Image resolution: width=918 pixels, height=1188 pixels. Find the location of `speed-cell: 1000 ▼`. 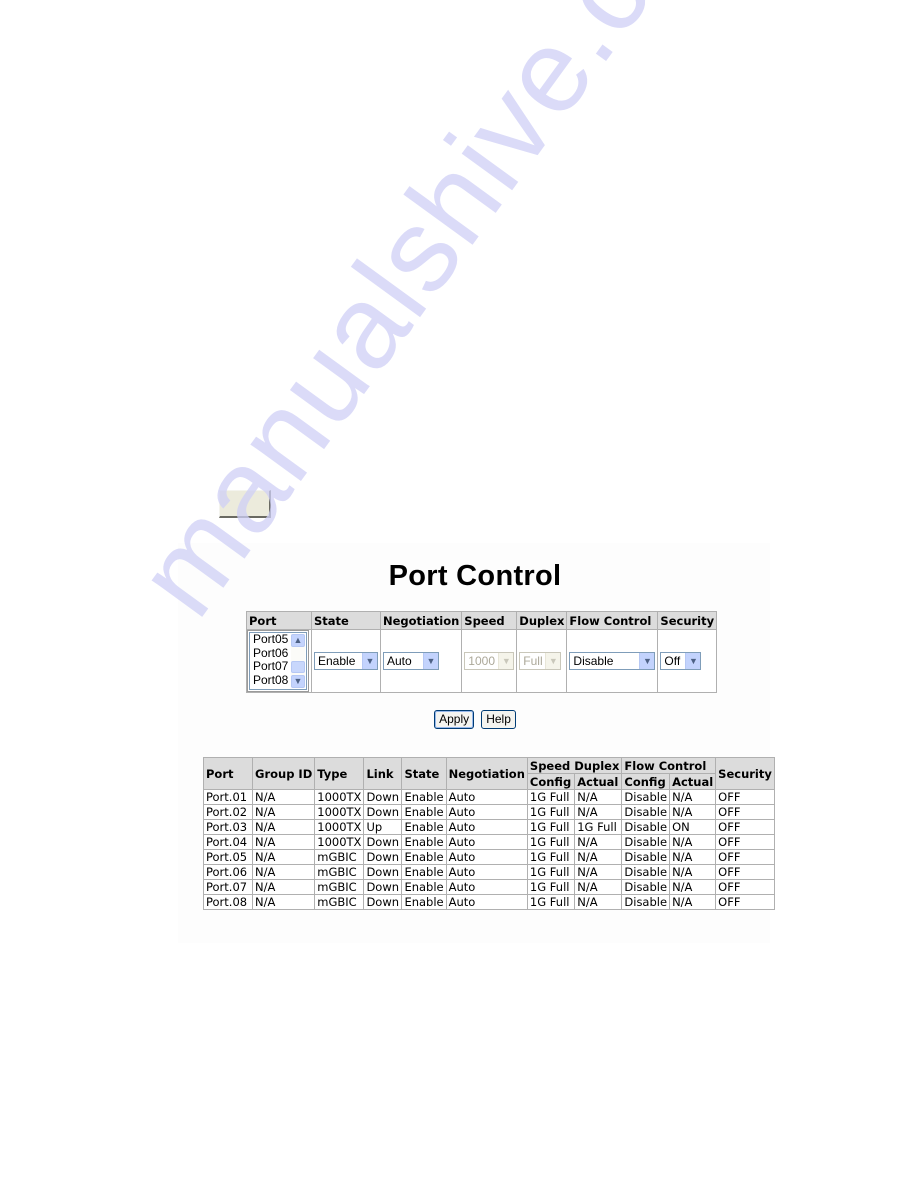

speed-cell: 1000 ▼ is located at coordinates (489, 661).